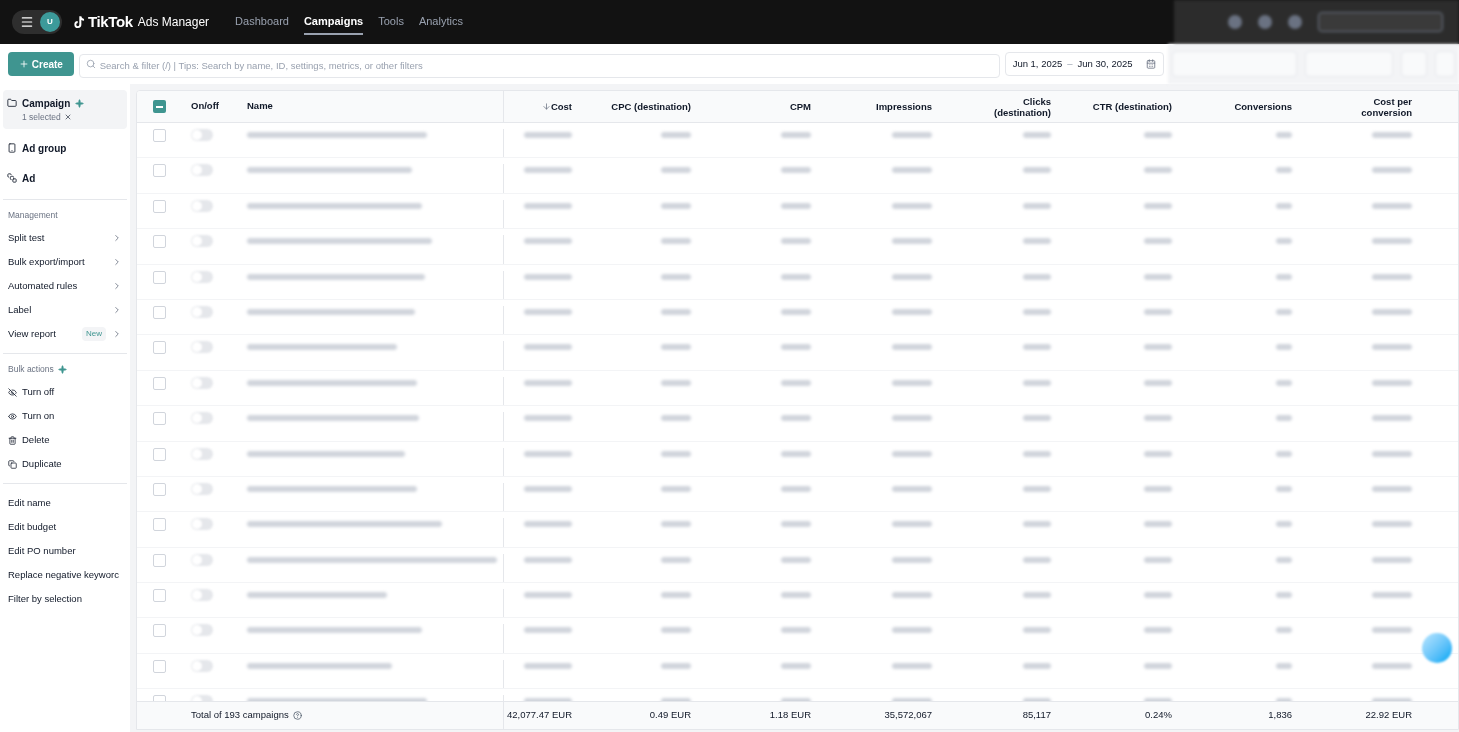 This screenshot has width=1459, height=732. I want to click on help-icon, so click(297, 715).